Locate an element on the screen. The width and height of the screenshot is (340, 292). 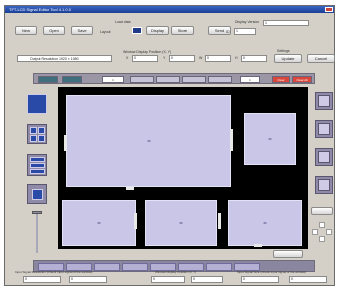
title-bar: TFT-LCD Signal Editor Tool 4.1.0.0 is located at coordinates (169, 9).